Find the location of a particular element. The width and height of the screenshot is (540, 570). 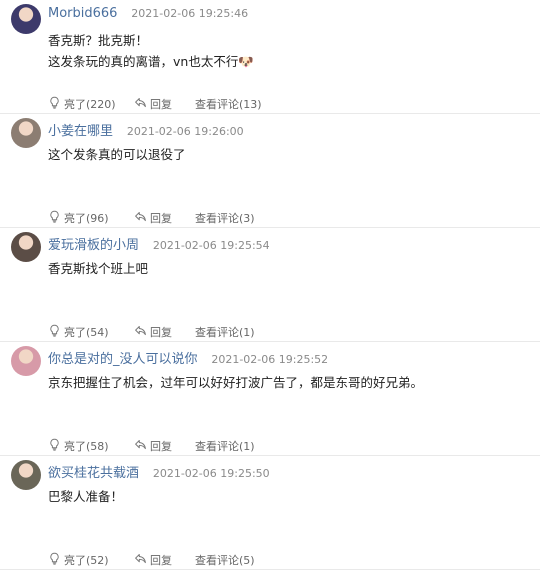

username: Morbid666 is located at coordinates (82, 13).